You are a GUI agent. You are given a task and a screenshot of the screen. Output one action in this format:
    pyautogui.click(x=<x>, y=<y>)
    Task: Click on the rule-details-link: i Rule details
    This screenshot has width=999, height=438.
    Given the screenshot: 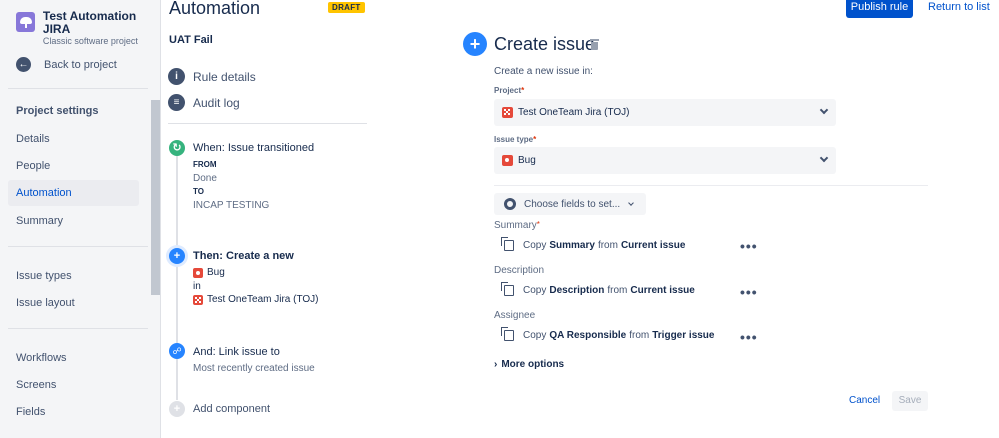 What is the action you would take?
    pyautogui.click(x=212, y=76)
    